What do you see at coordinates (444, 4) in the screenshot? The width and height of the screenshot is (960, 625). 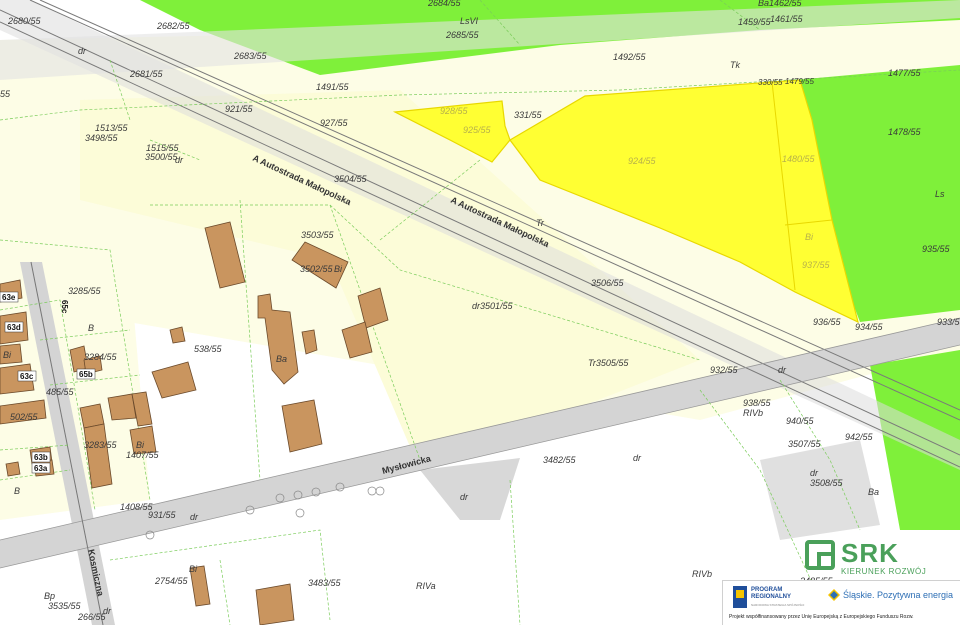 I see `parcel-label: 2684/55` at bounding box center [444, 4].